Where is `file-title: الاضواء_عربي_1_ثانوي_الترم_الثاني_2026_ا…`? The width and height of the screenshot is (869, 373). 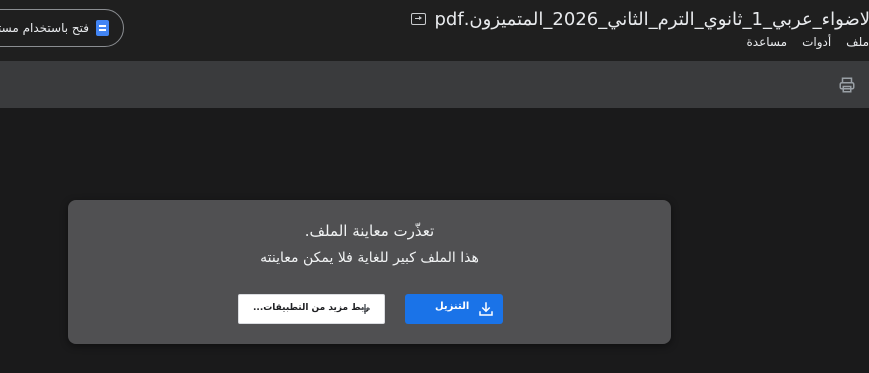
file-title: الاضواء_عربي_1_ثانوي_الترم_الثاني_2026_ا… is located at coordinates (651, 19).